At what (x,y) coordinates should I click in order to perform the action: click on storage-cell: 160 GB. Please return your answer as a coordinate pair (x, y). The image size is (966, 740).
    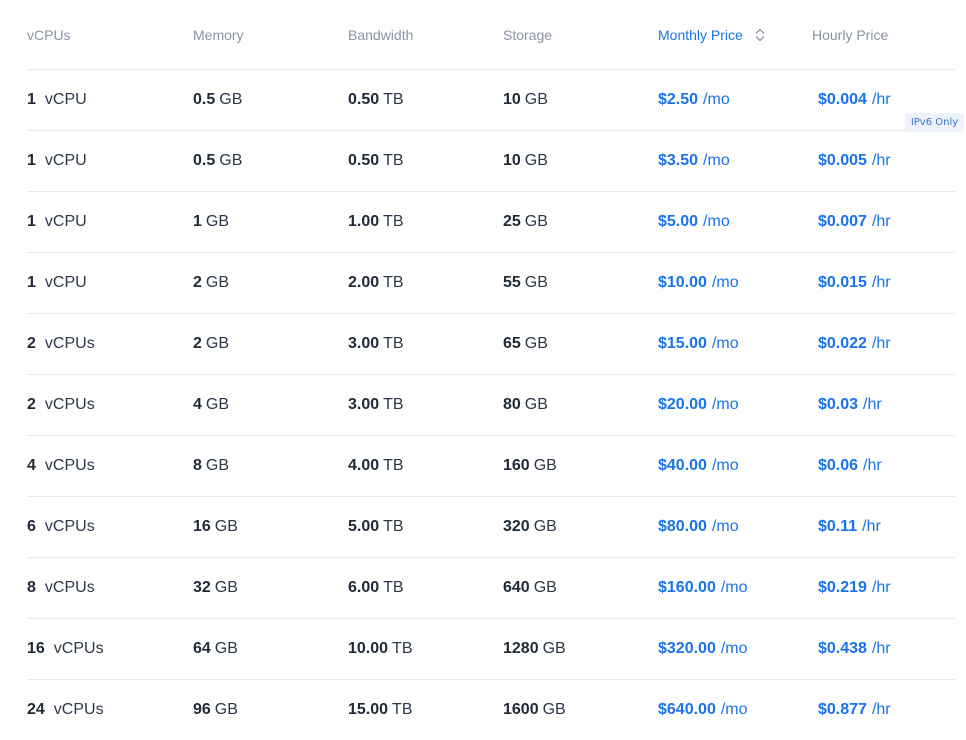
    Looking at the image, I should click on (530, 466).